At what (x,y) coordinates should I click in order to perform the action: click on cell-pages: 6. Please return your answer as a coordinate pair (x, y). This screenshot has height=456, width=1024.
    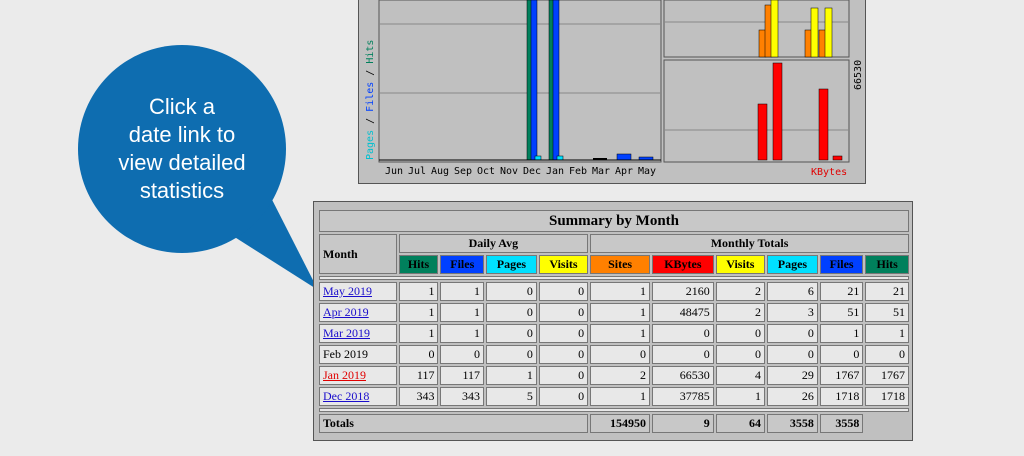
    Looking at the image, I should click on (792, 291).